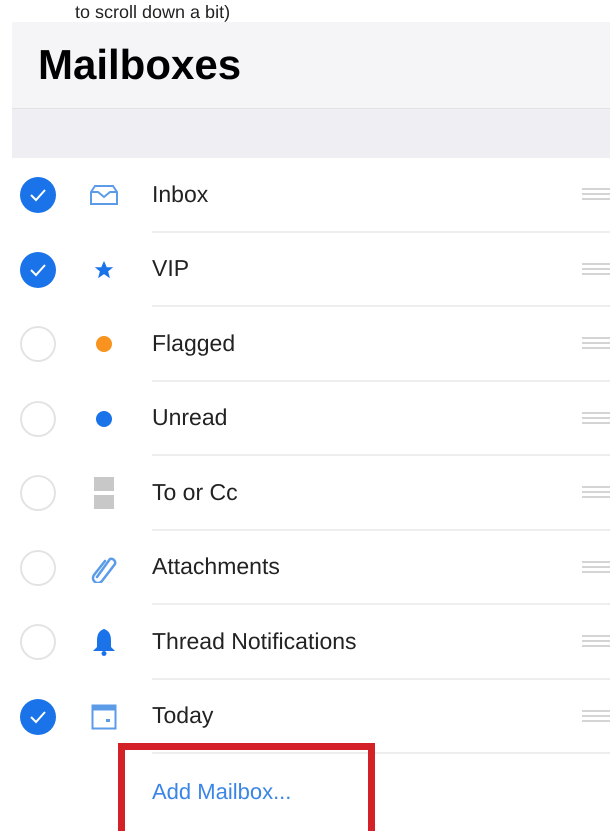 This screenshot has height=831, width=610. What do you see at coordinates (183, 716) in the screenshot?
I see `mailbox-label: Today` at bounding box center [183, 716].